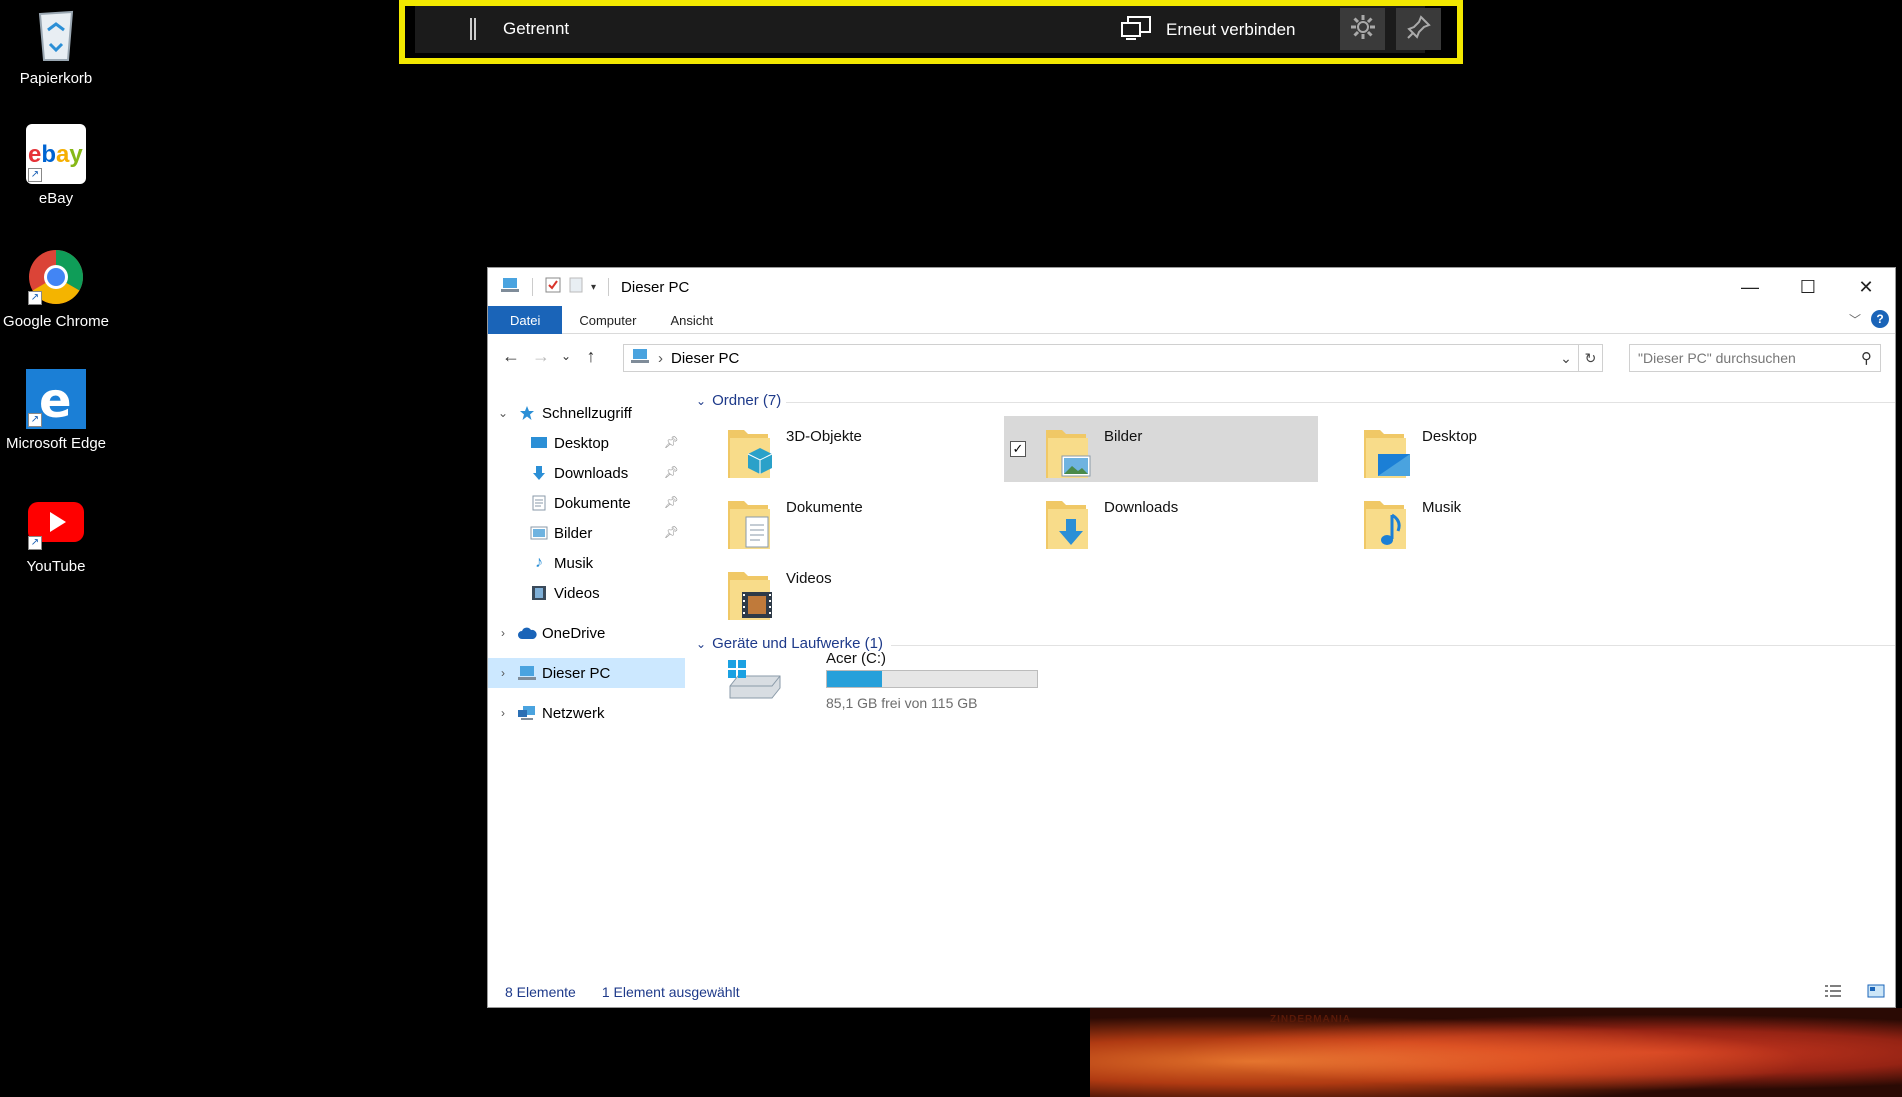 This screenshot has height=1097, width=1902. What do you see at coordinates (1833, 992) in the screenshot?
I see `details-view-icon` at bounding box center [1833, 992].